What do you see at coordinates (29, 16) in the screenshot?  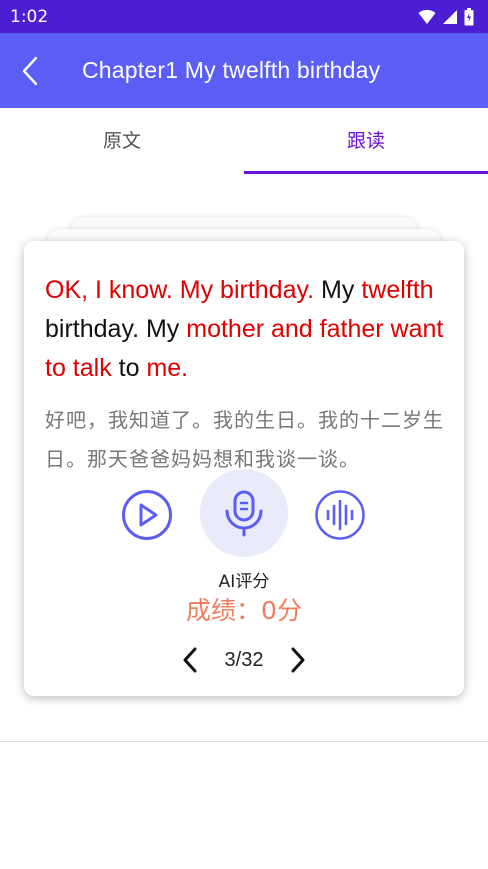 I see `status-time: 1:02` at bounding box center [29, 16].